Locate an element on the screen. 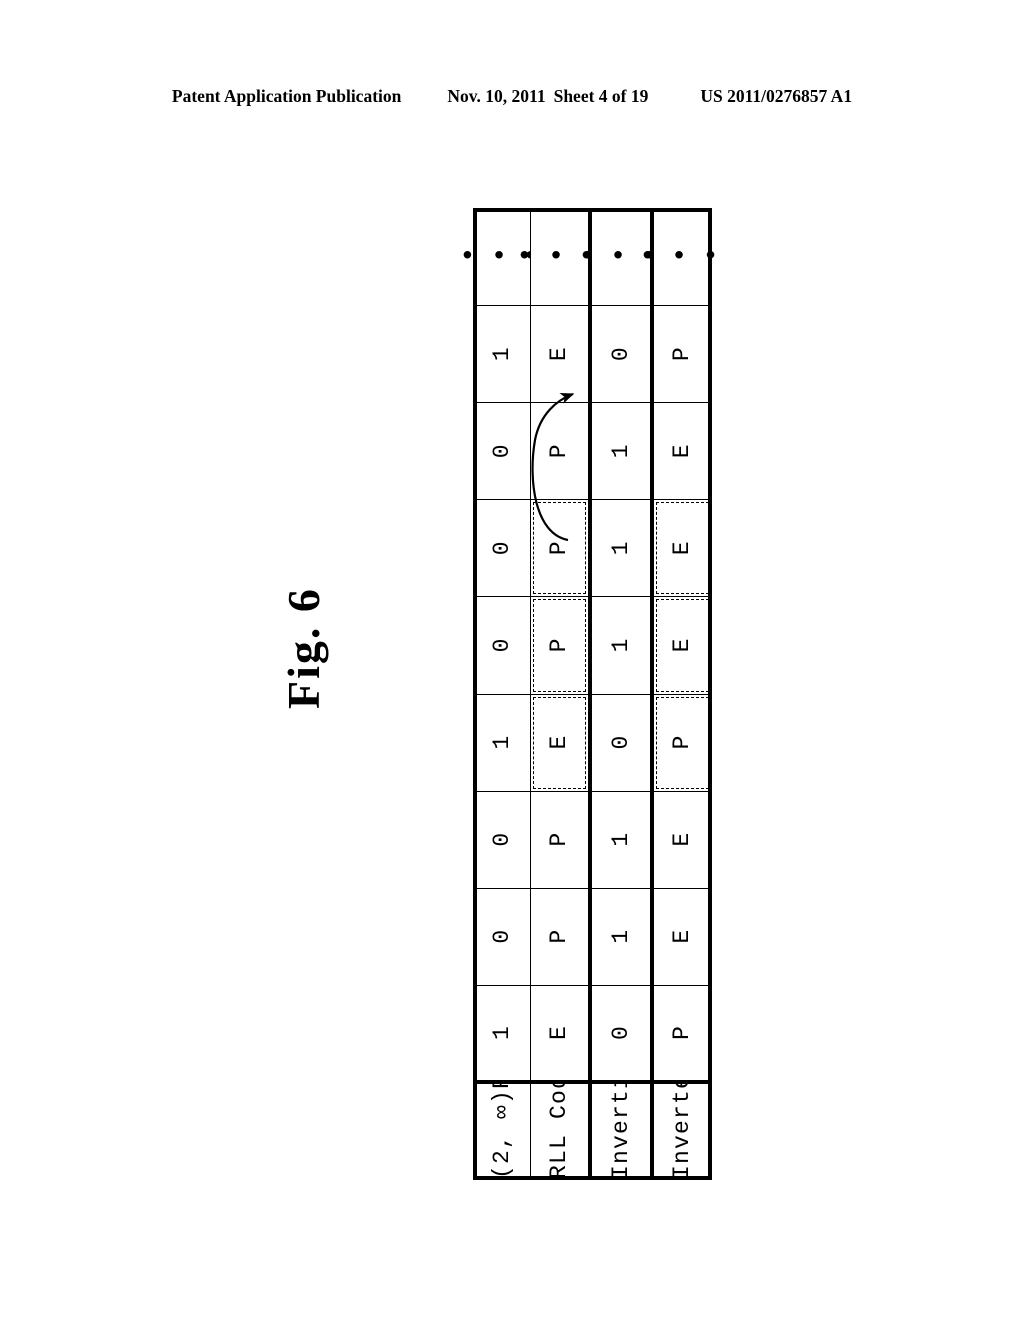 The height and width of the screenshot is (1320, 1024). table-row: Inverting 0 1 1 0 1 1 1 0 • • • is located at coordinates (619, 694).